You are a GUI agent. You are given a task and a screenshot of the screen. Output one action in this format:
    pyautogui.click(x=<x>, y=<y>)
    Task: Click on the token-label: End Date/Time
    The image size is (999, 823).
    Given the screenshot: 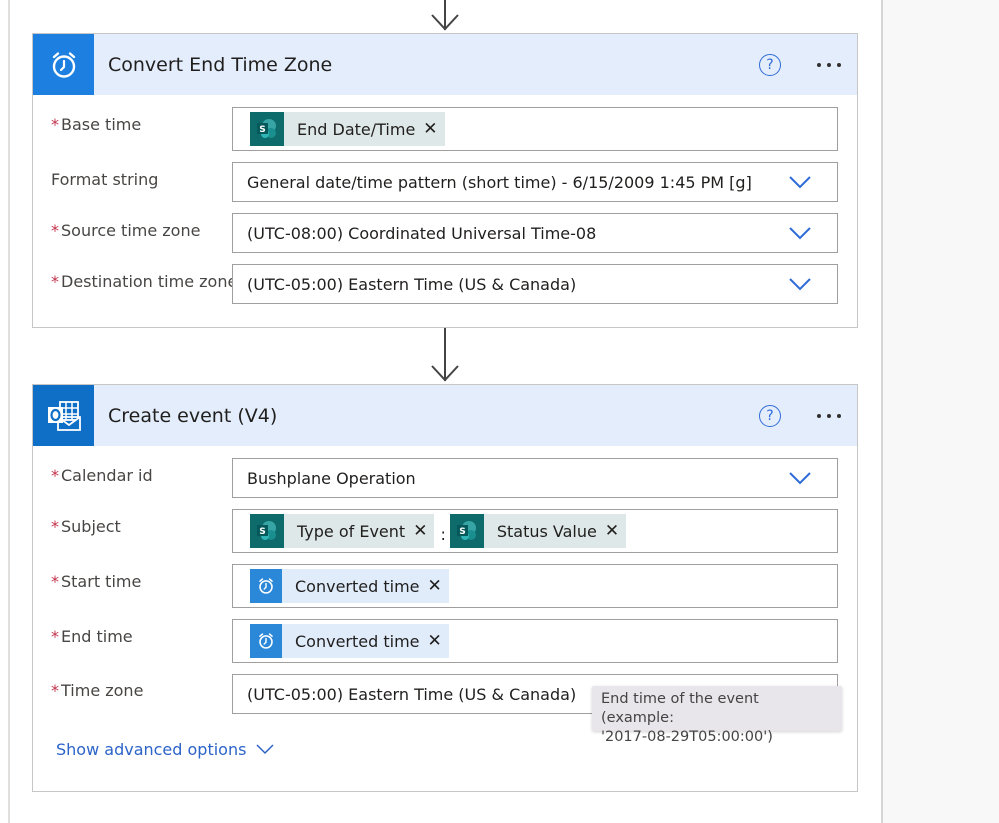 What is the action you would take?
    pyautogui.click(x=356, y=129)
    